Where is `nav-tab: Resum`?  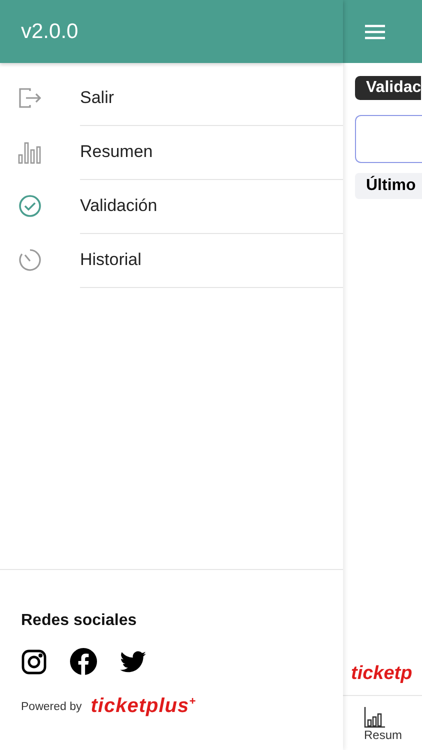
nav-tab: Resum is located at coordinates (383, 723).